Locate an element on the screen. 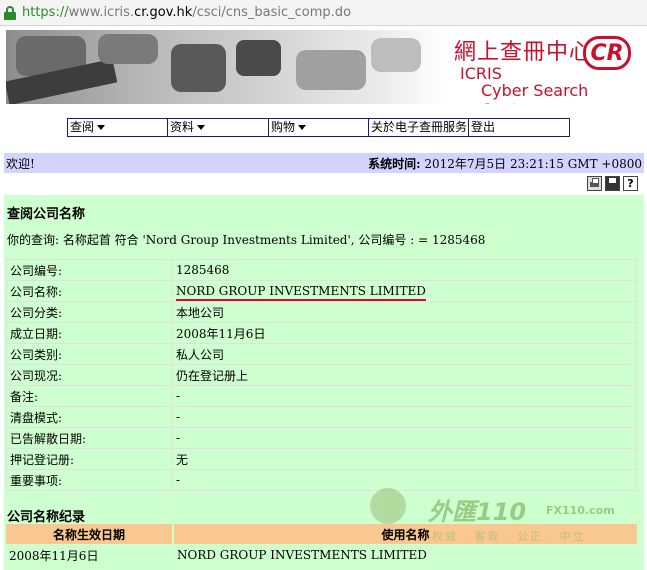 The image size is (647, 570). site-banner: 網上查冊中心 CR ICRIS Cyber Search Centre is located at coordinates (321, 67).